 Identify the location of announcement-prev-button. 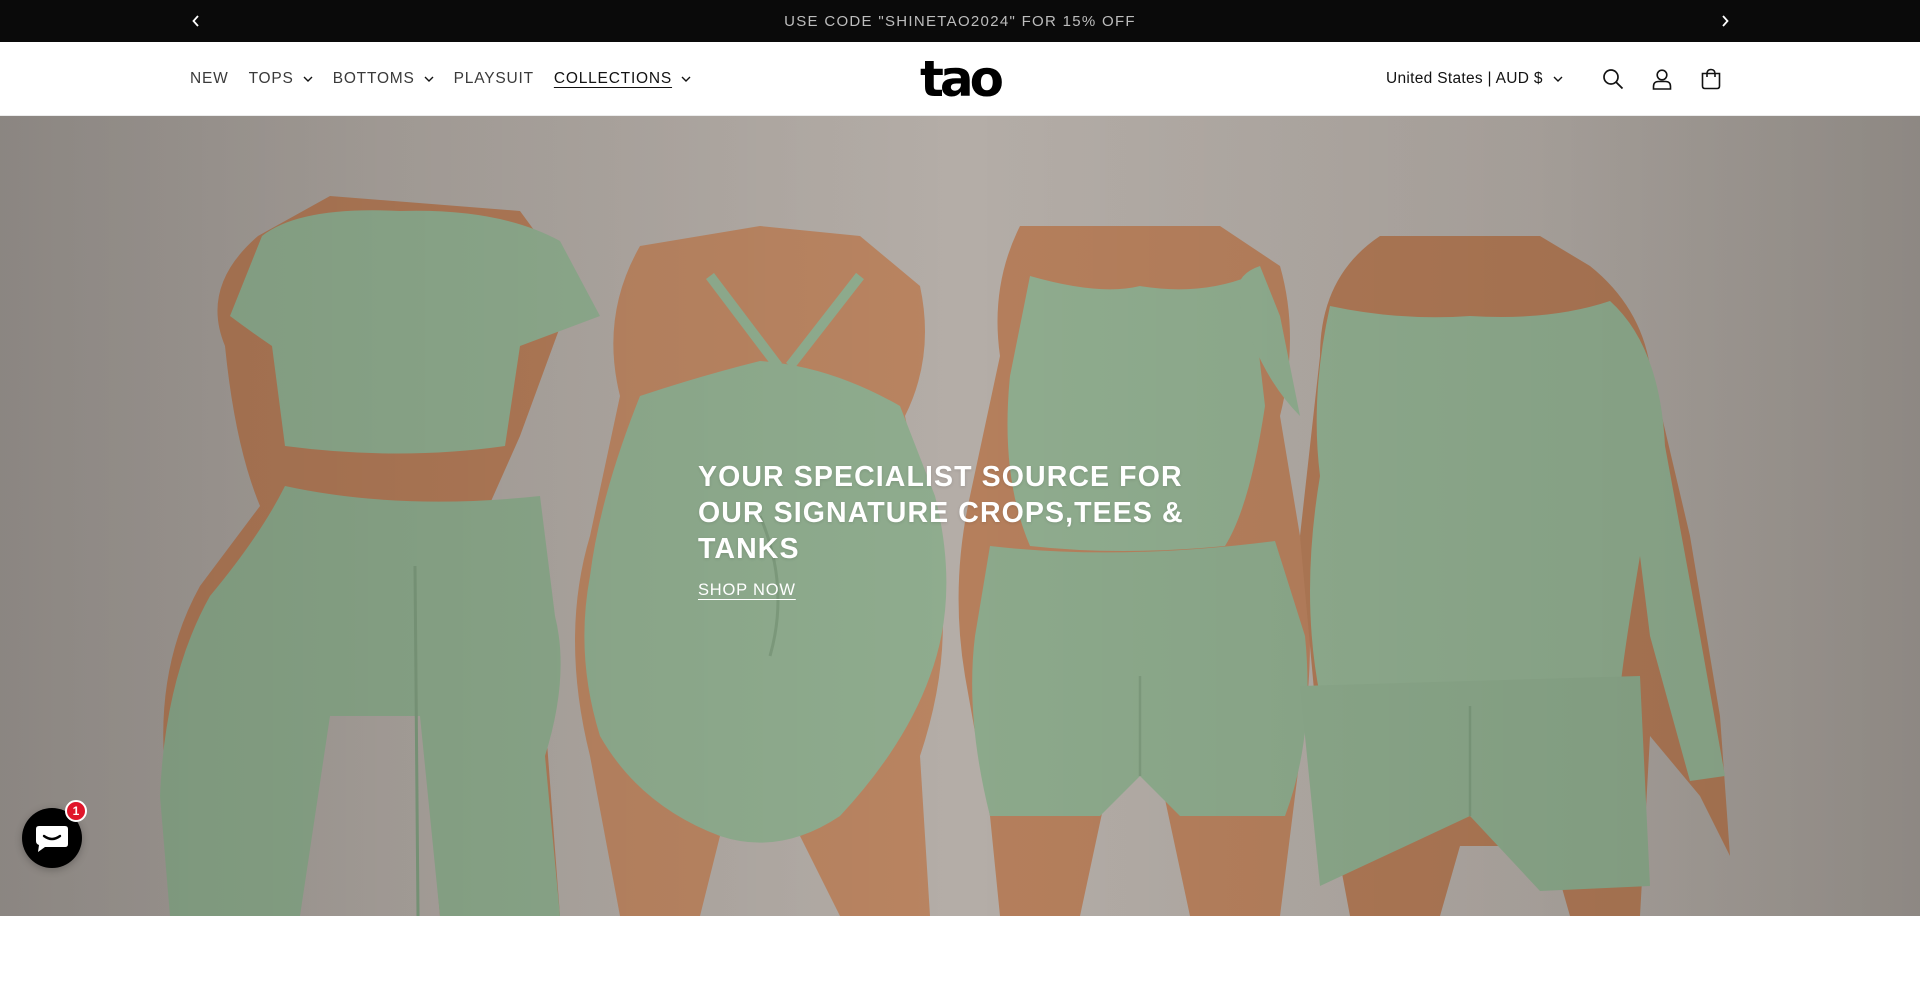
(196, 21).